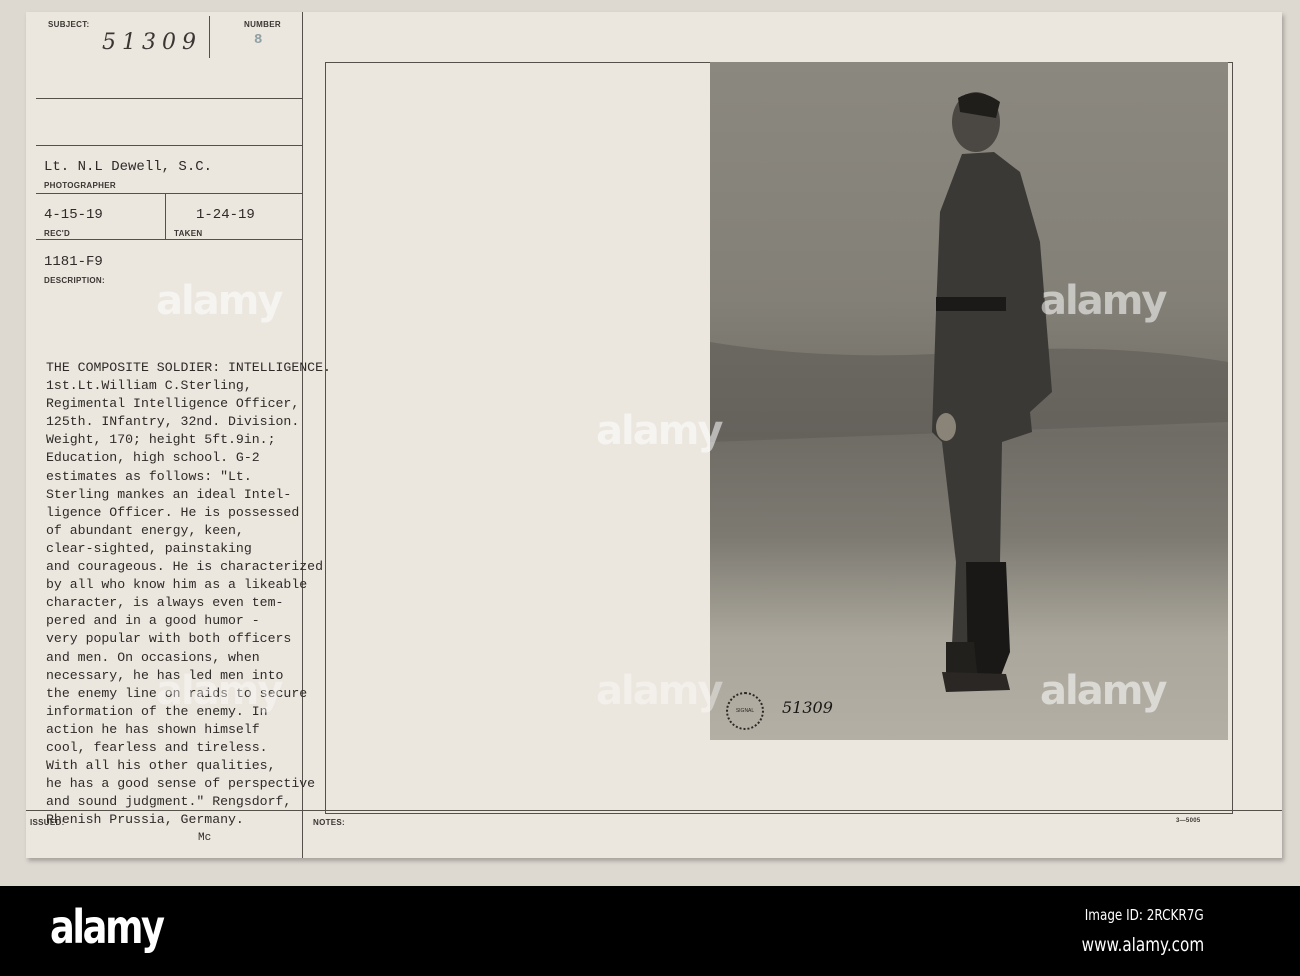 The image size is (1300, 976). I want to click on number-value: 8, so click(258, 40).